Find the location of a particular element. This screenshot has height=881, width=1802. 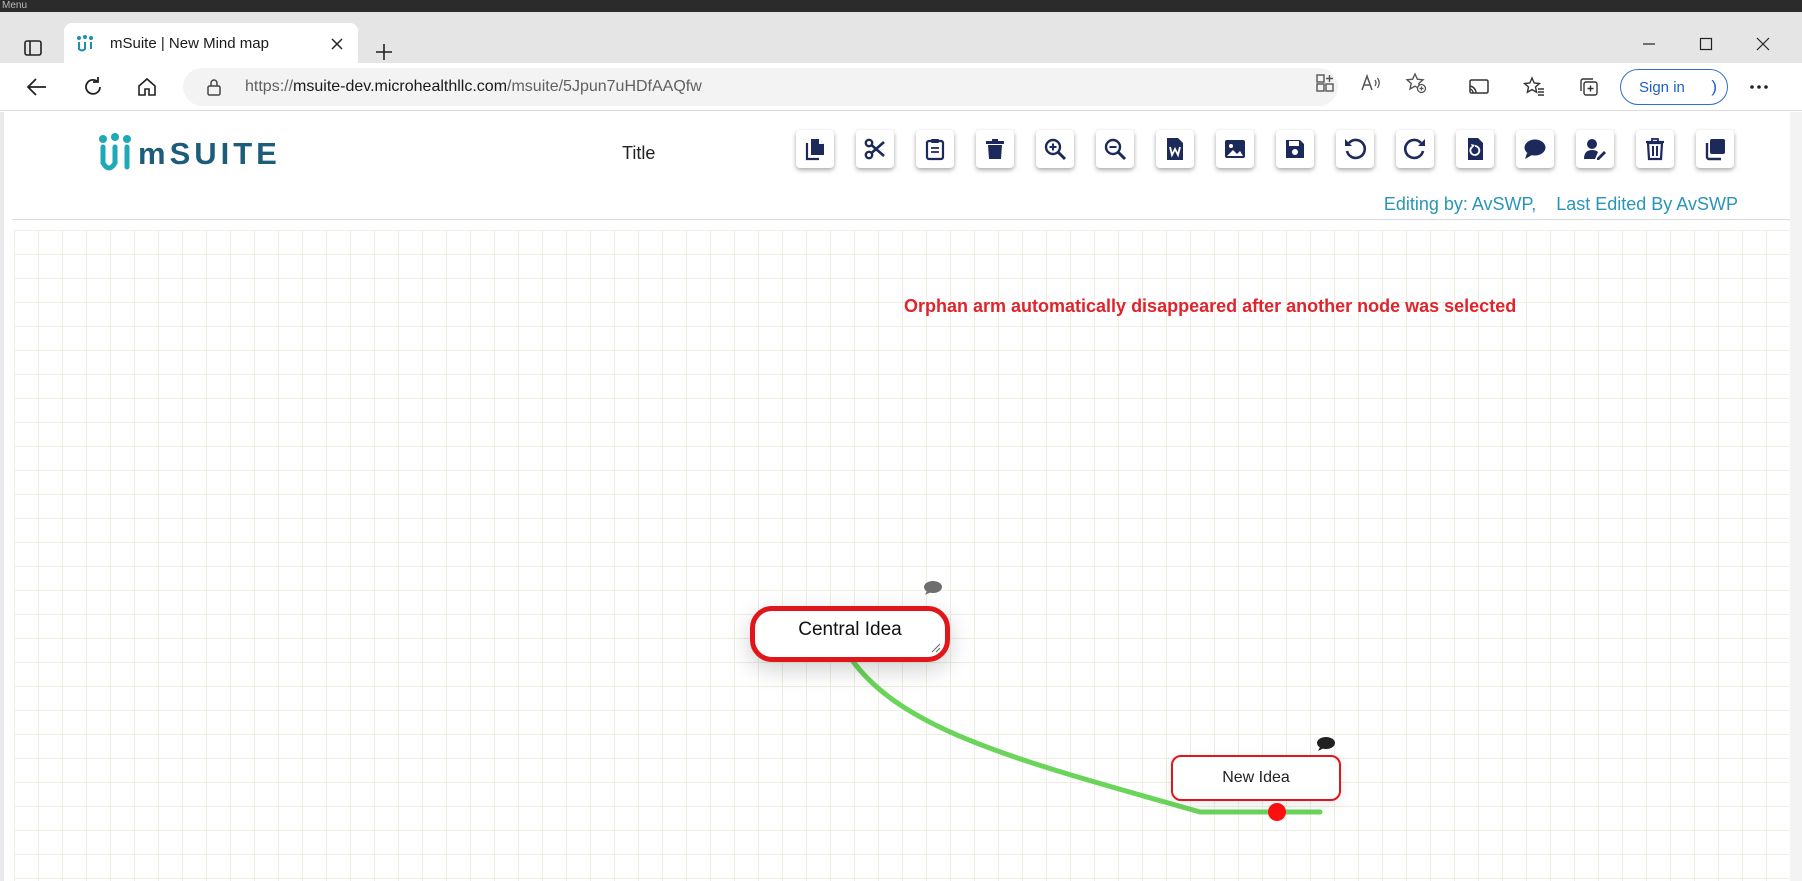

editing-by-text: Editing by: AvSWP, is located at coordinates (1460, 204).